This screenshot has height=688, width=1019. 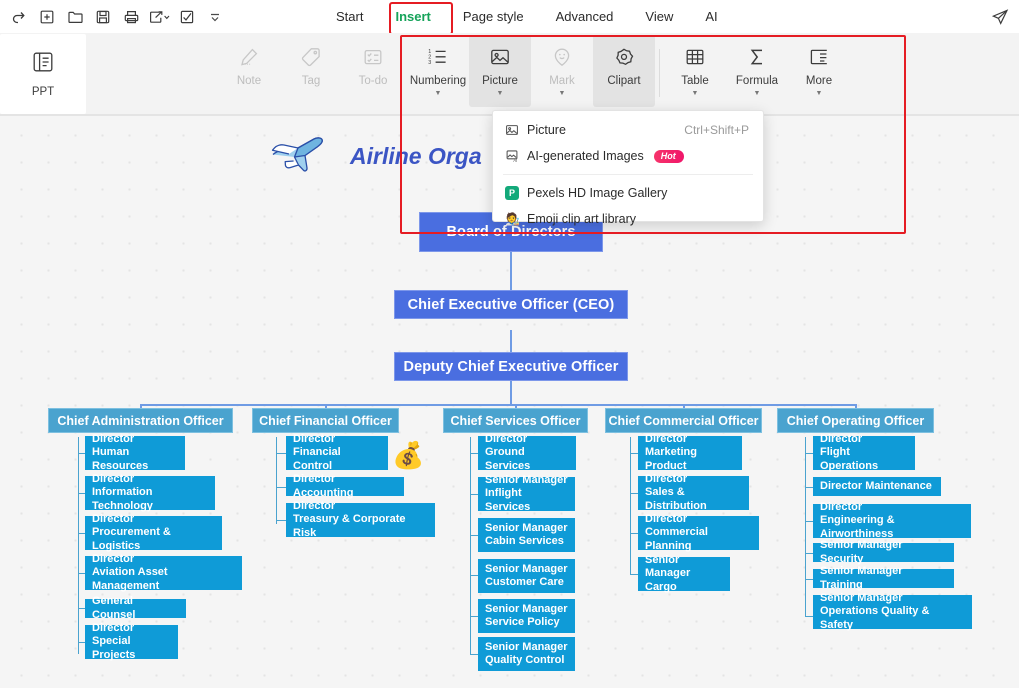 What do you see at coordinates (877, 486) in the screenshot?
I see `node-director-maintenance: Director Maintenance` at bounding box center [877, 486].